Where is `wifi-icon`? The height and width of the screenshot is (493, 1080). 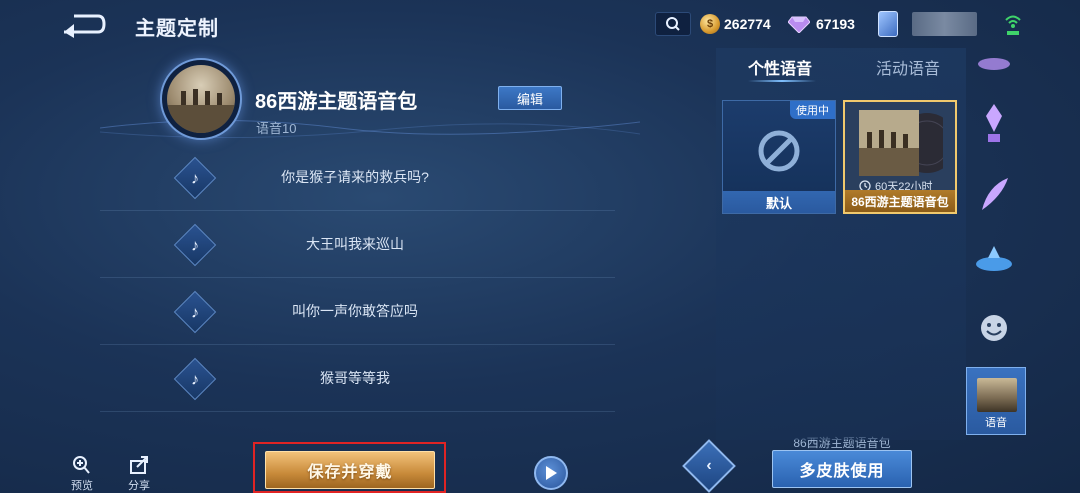
wifi-icon is located at coordinates (1013, 24).